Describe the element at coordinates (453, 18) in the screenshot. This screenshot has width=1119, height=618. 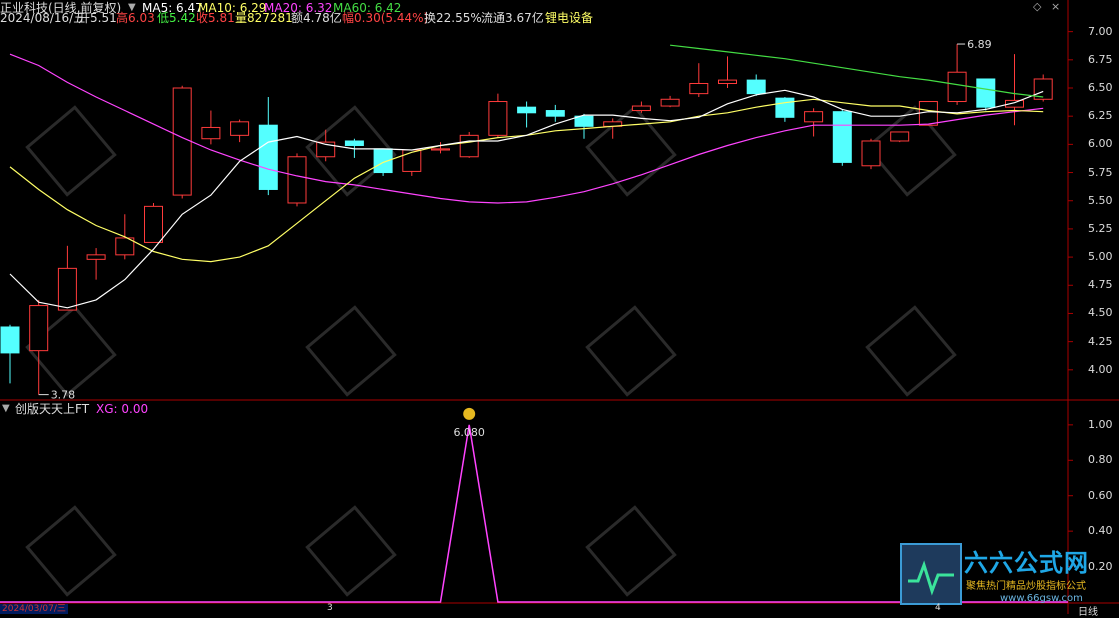
I see `info-turnover: 换22.55%` at that location.